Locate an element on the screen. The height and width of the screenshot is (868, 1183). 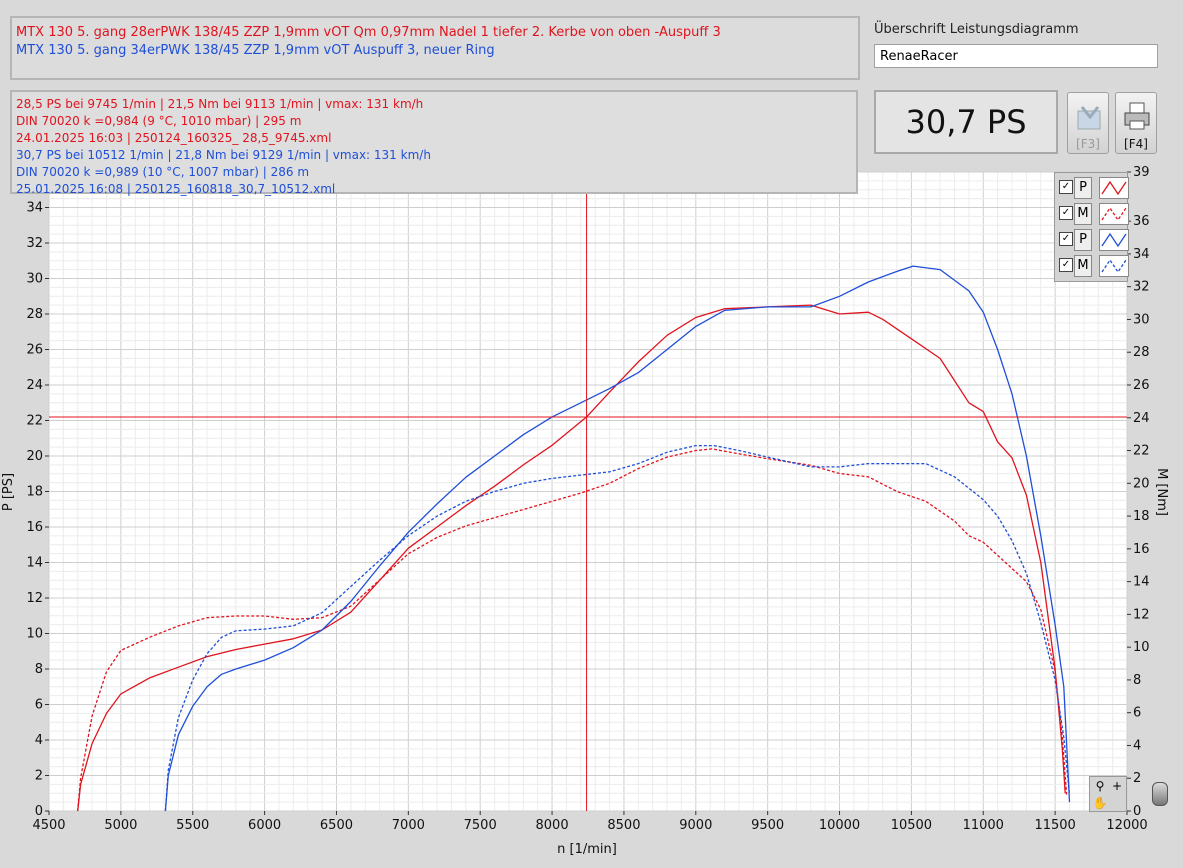
scroll-knob is located at coordinates (1160, 794).